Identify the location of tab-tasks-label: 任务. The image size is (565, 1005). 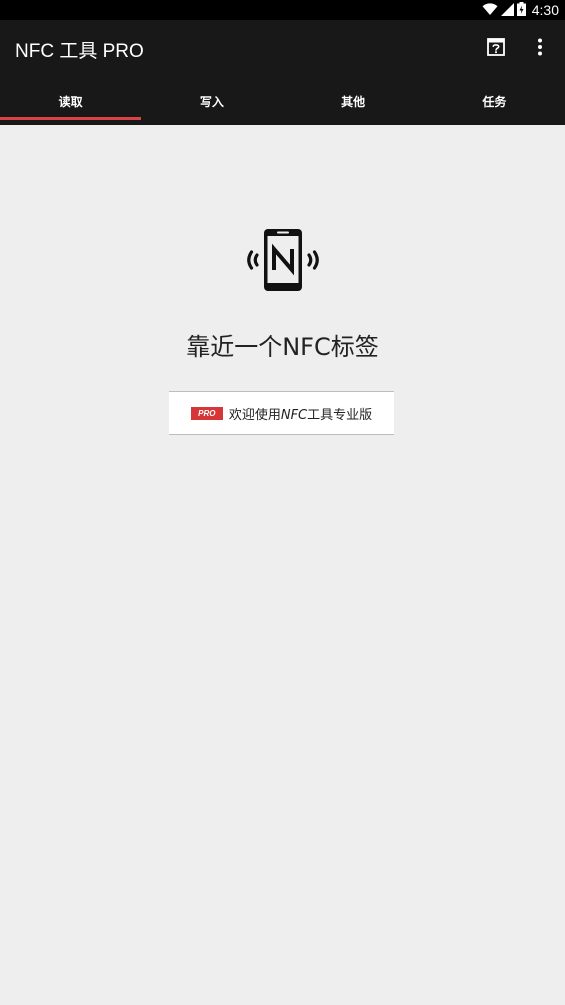
(494, 102).